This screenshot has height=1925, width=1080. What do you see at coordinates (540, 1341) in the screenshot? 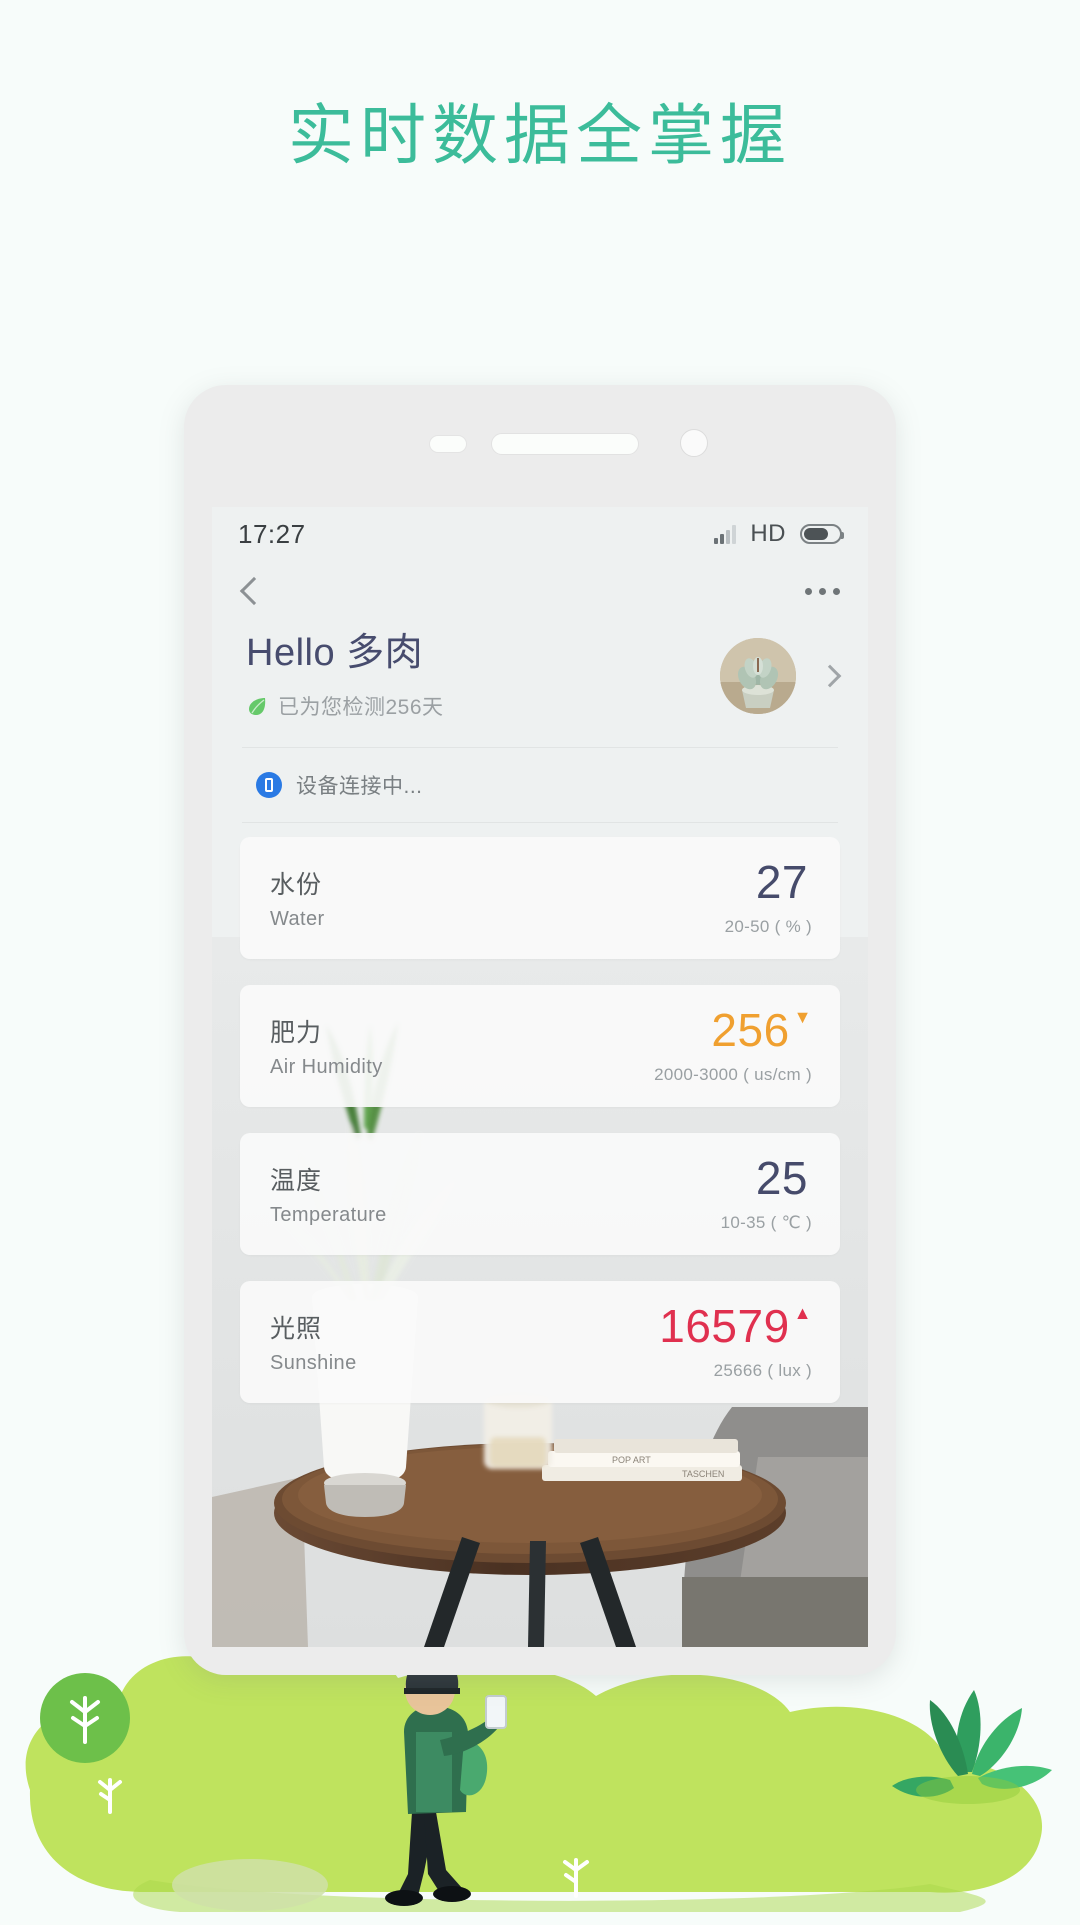
I see `sensor-card: 光照 Sunshine 16579 ▲ 25666 ( lux )` at bounding box center [540, 1341].